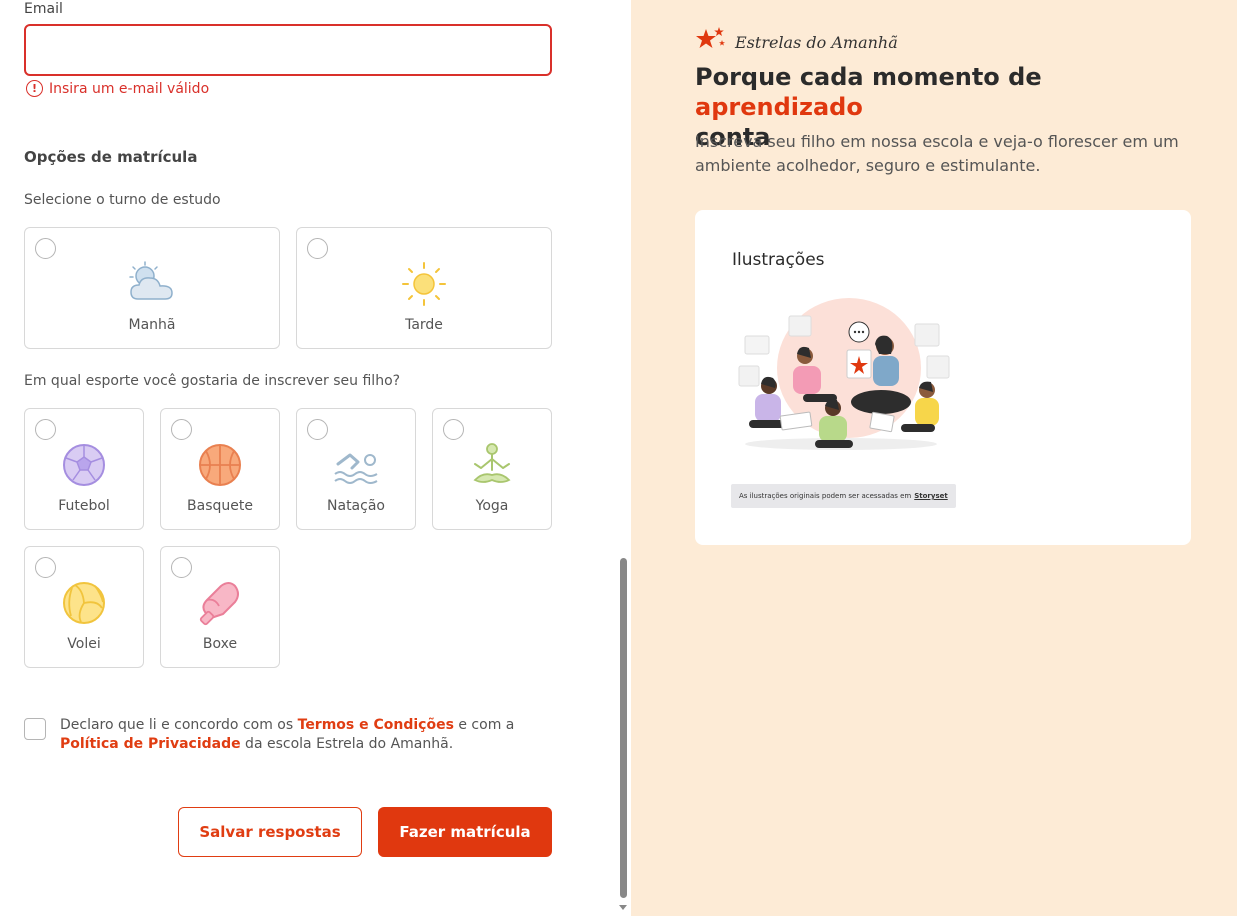 The height and width of the screenshot is (916, 1237). What do you see at coordinates (779, 107) in the screenshot?
I see `hero-title-accent: aprendizado` at bounding box center [779, 107].